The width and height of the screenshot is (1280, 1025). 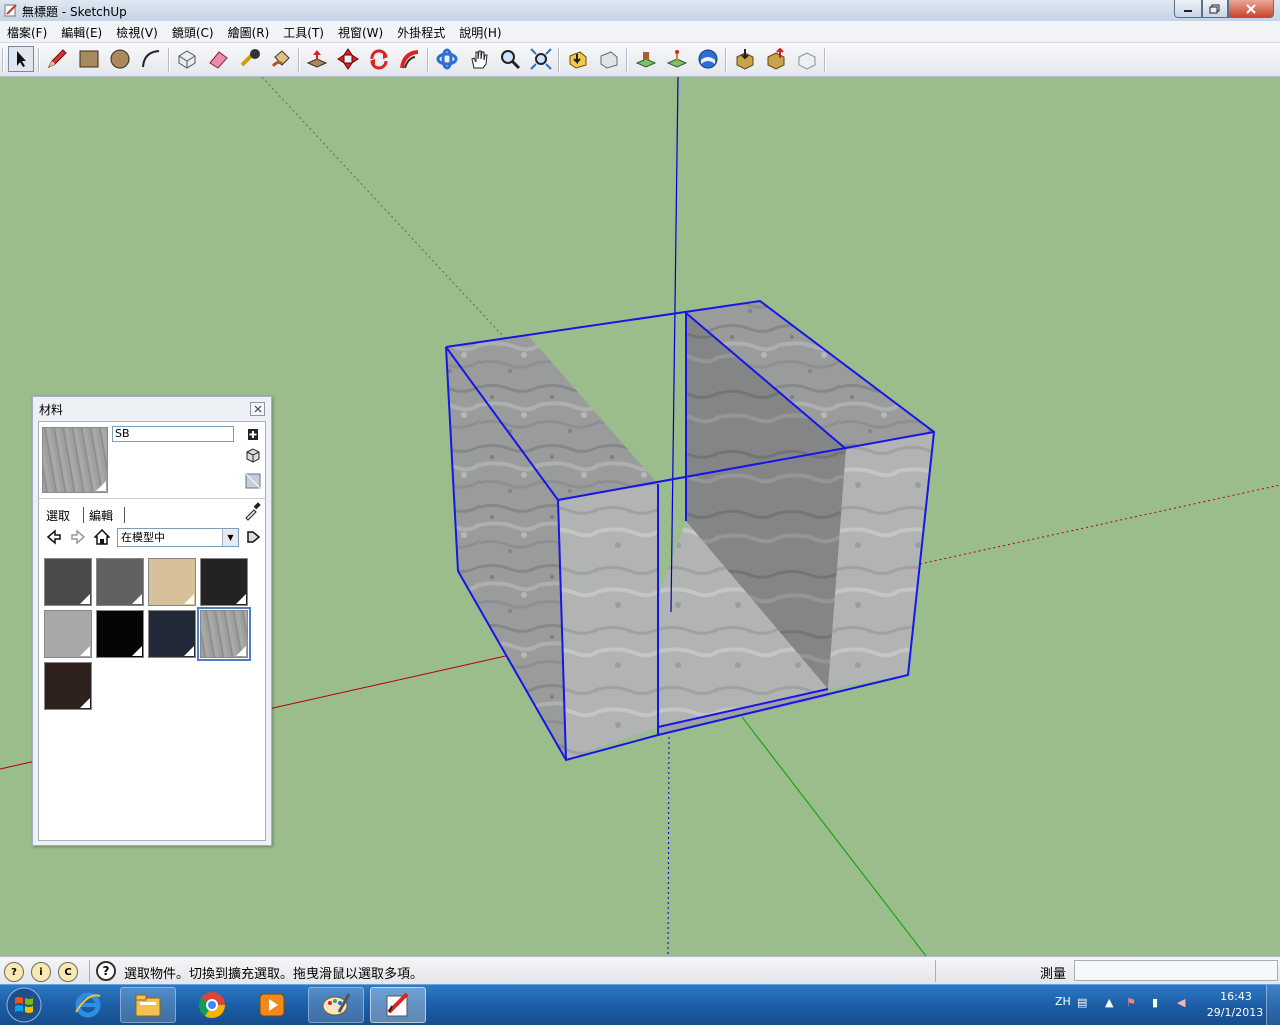 What do you see at coordinates (152, 510) in the screenshot?
I see `materials-tabs: 選取 編輯` at bounding box center [152, 510].